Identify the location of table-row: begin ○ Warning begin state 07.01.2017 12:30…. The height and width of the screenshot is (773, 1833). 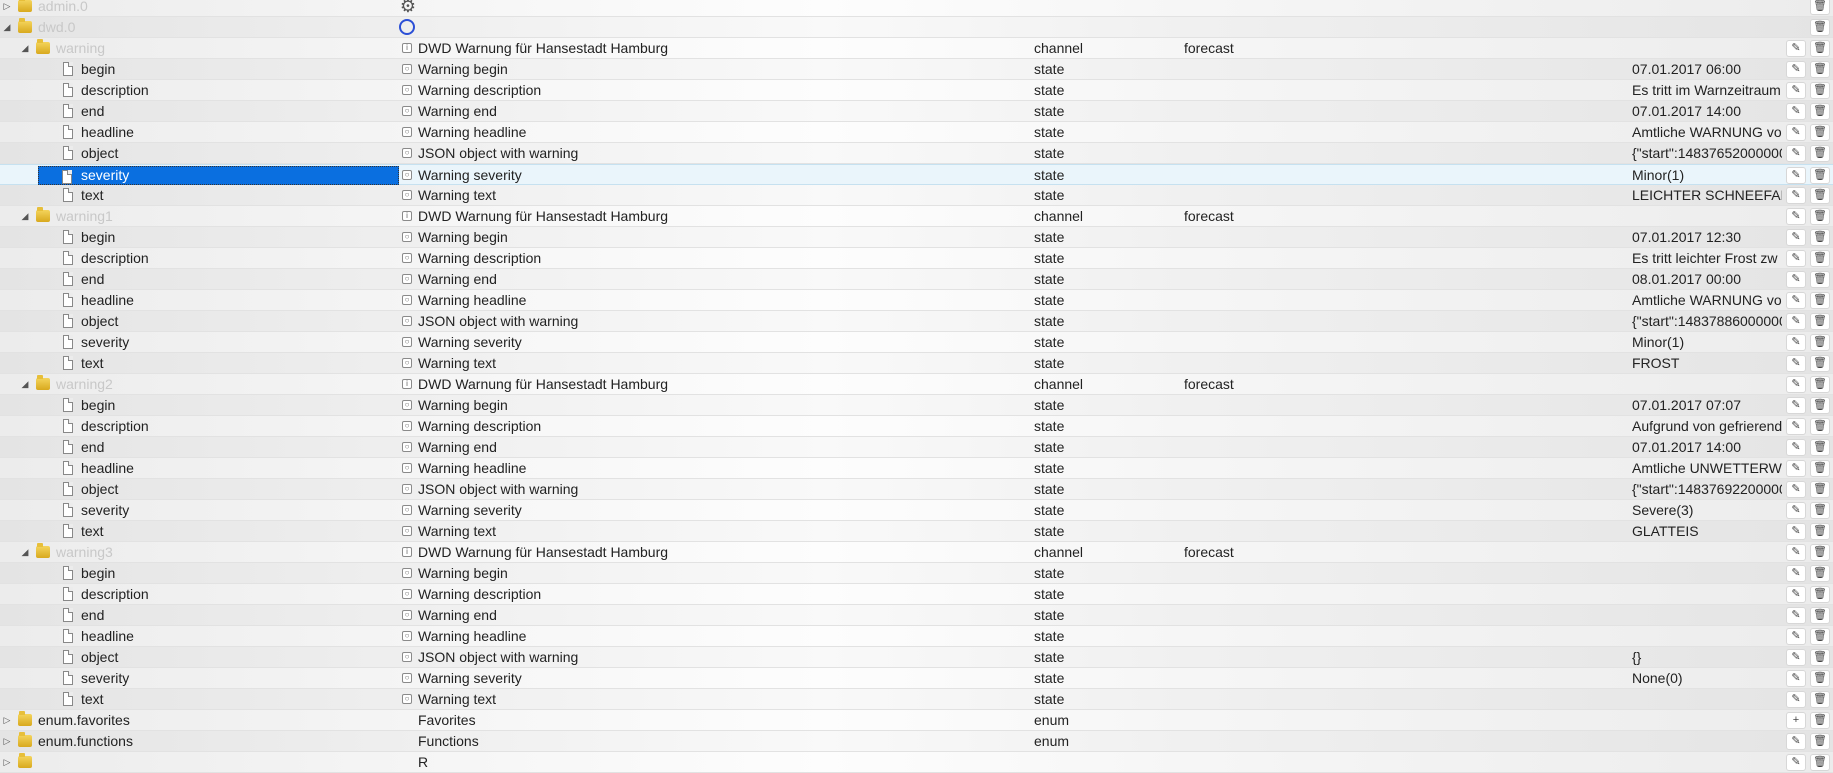
(916, 237).